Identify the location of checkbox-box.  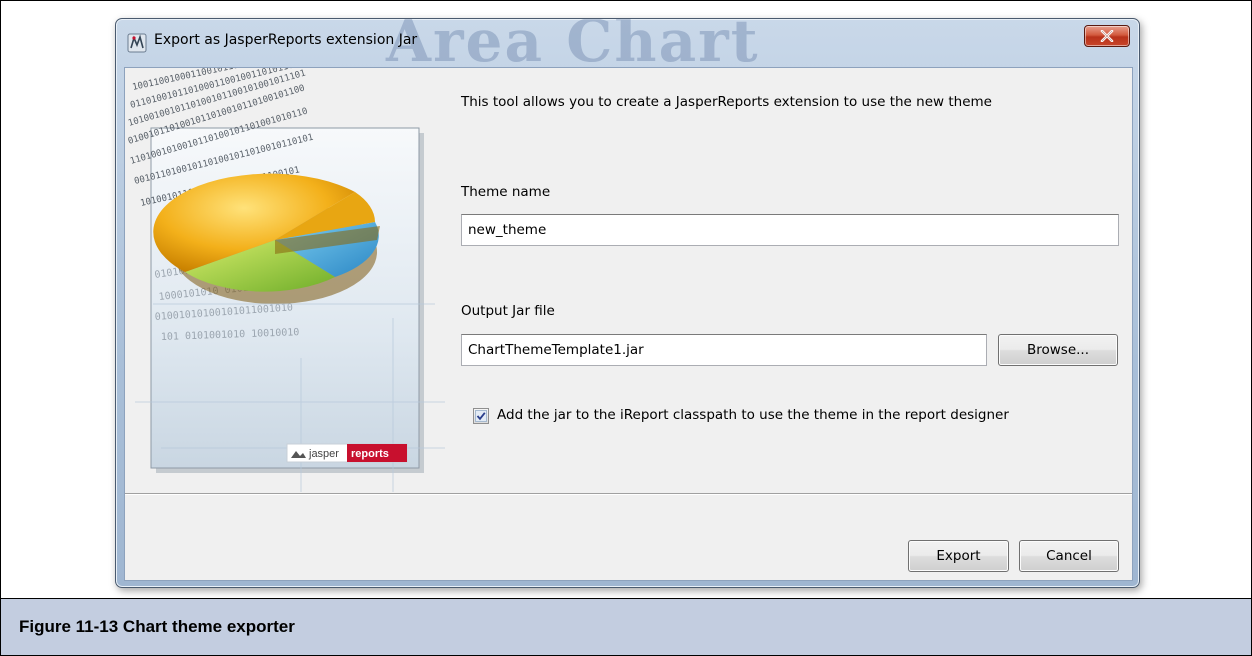
(481, 416).